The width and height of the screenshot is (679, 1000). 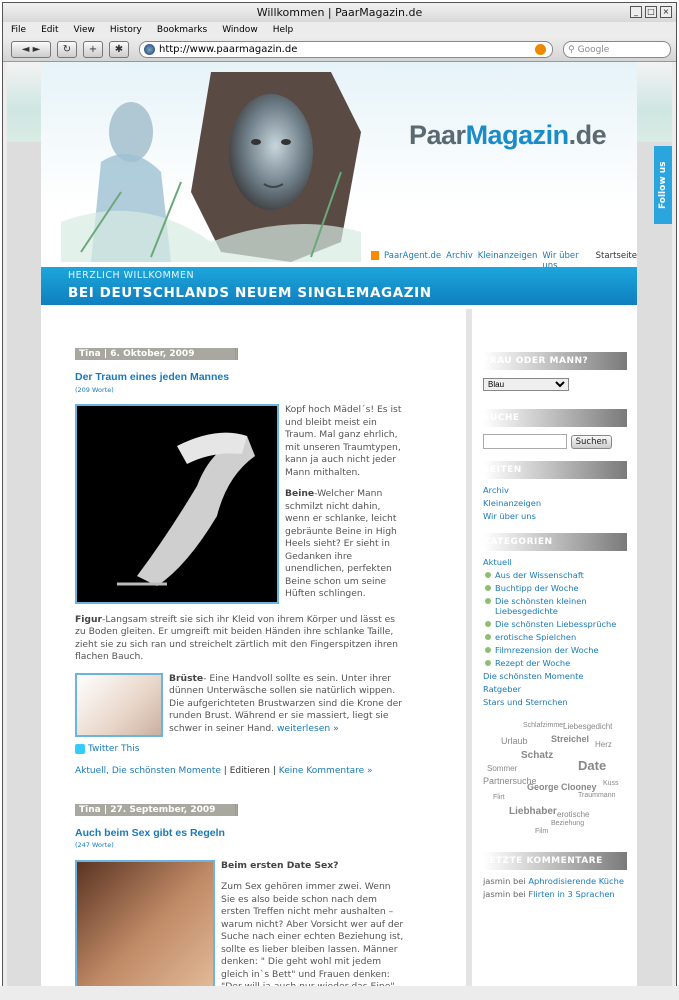 What do you see at coordinates (80, 748) in the screenshot?
I see `twitter-icon` at bounding box center [80, 748].